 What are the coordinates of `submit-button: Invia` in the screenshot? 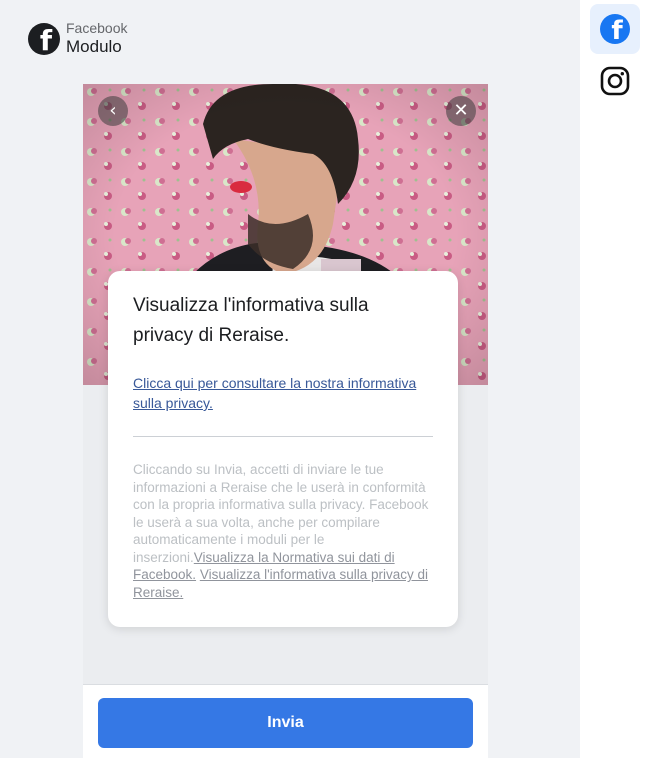 It's located at (285, 723).